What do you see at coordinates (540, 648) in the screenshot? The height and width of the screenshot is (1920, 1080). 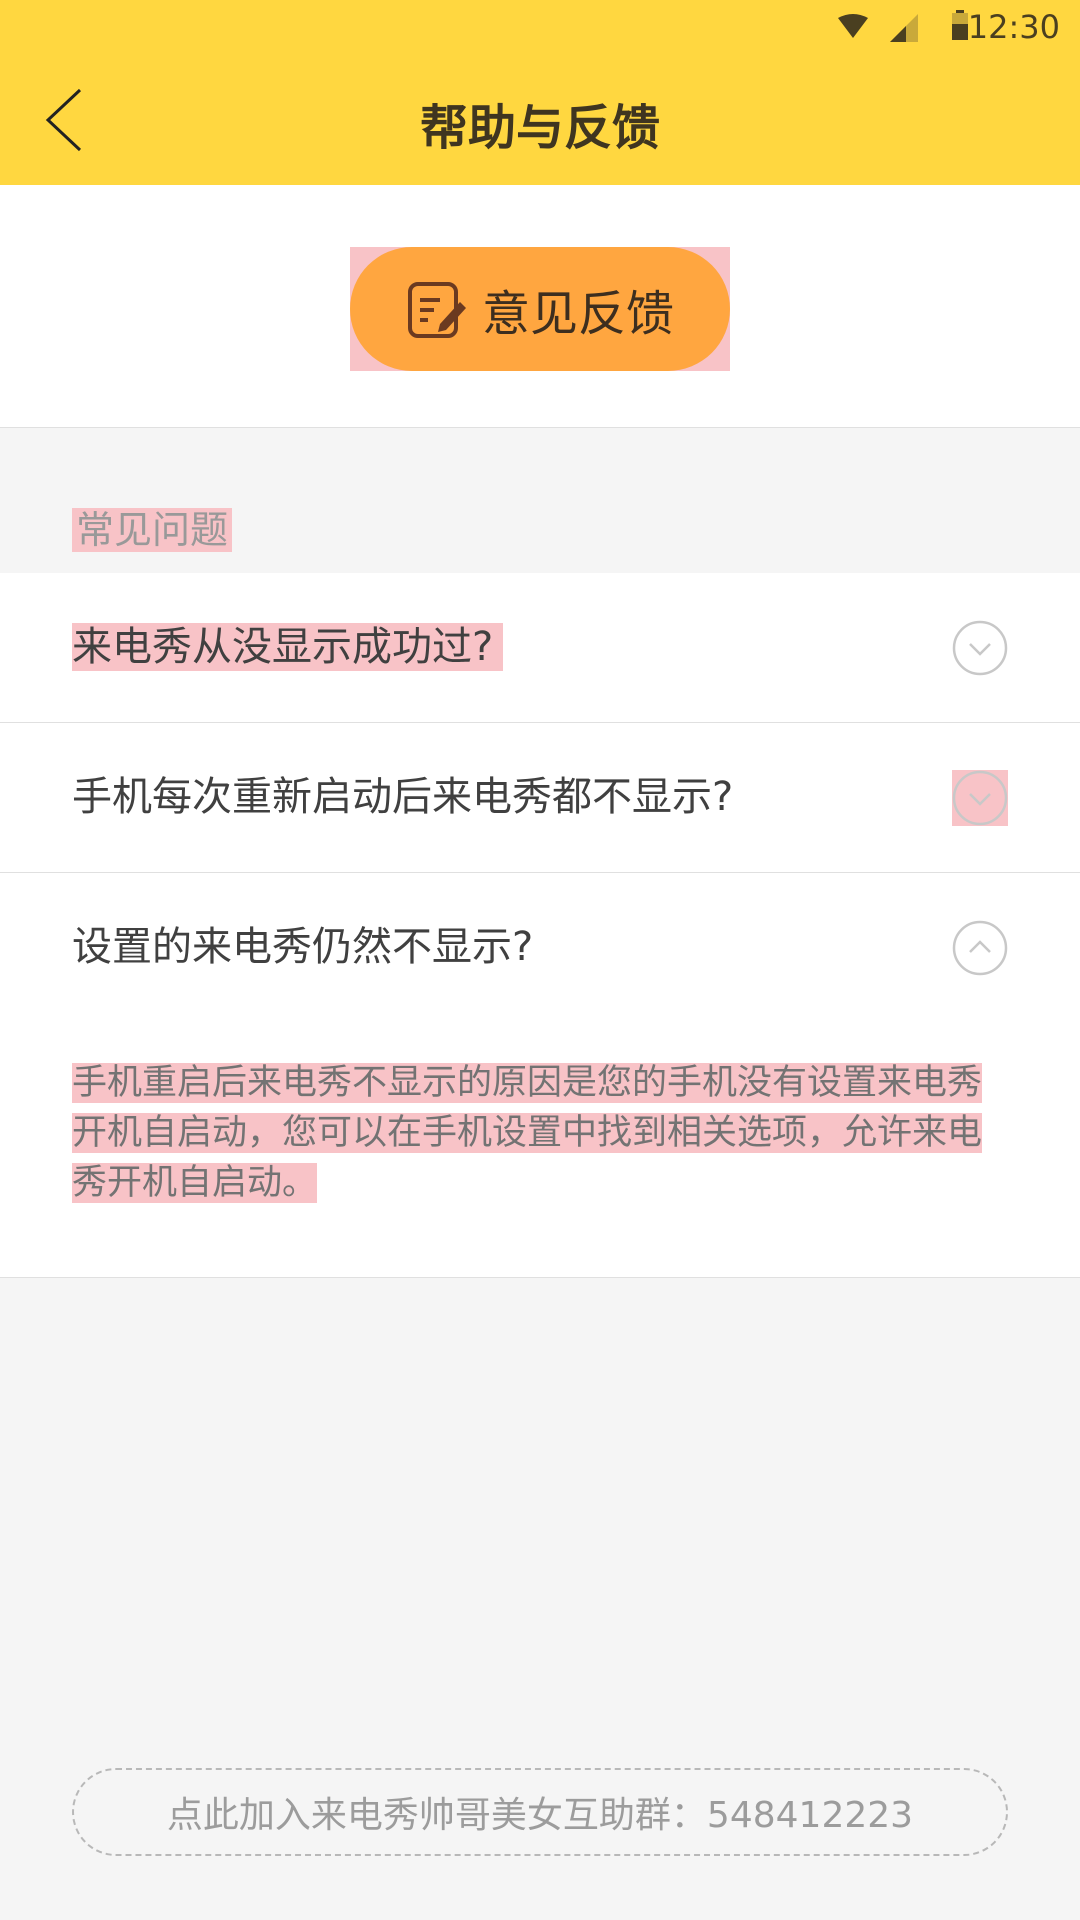 I see `faq-item: 来电秀从没显示成功过?` at bounding box center [540, 648].